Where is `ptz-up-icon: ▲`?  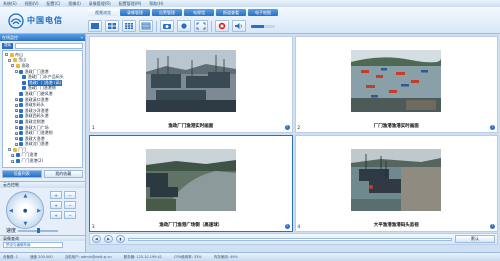
ptz-up-icon: ▲ is located at coordinates (26, 196).